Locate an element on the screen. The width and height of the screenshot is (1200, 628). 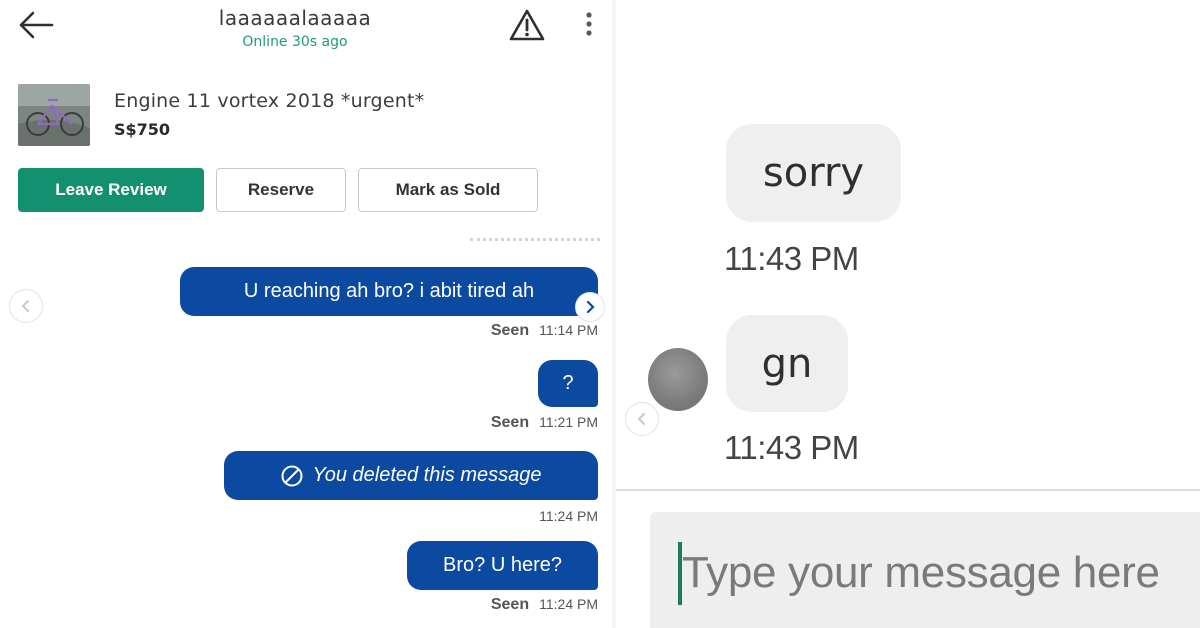
back-arrow-icon is located at coordinates (37, 25).